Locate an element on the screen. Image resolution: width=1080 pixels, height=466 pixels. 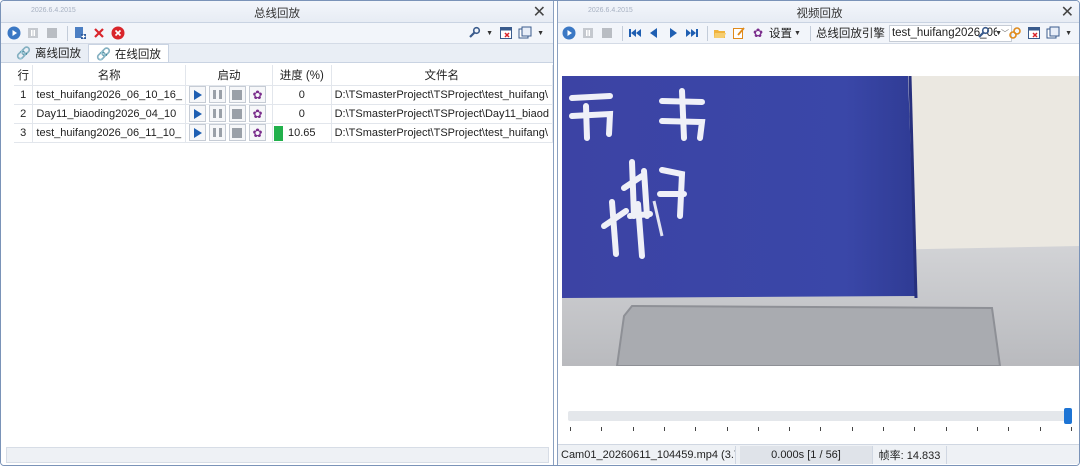
replay-name: test_huifang2026_06_11_10_ is located at coordinates (109, 133).